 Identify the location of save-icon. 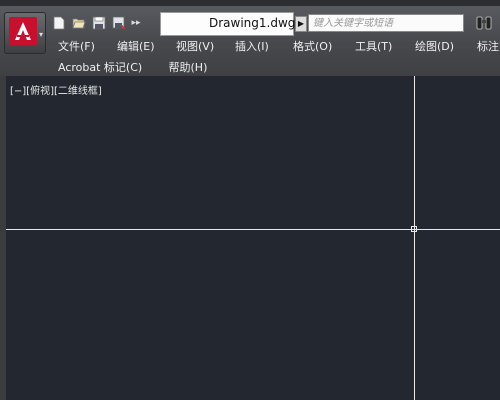
(98, 23).